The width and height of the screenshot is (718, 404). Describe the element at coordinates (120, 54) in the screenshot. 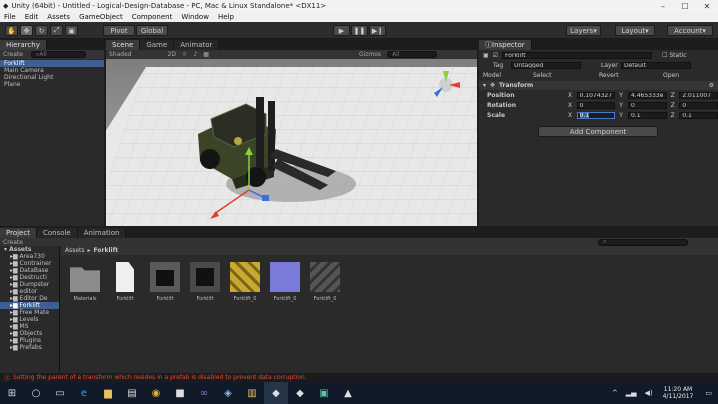

I see `shading-dropdown: Shaded` at that location.